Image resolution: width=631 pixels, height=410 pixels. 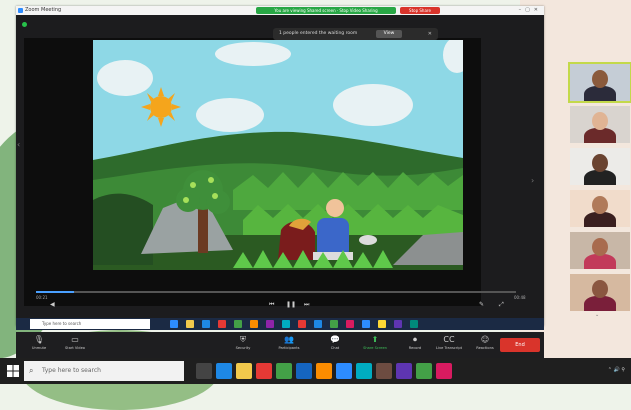 What do you see at coordinates (304, 371) in the screenshot?
I see `word-icon` at bounding box center [304, 371].